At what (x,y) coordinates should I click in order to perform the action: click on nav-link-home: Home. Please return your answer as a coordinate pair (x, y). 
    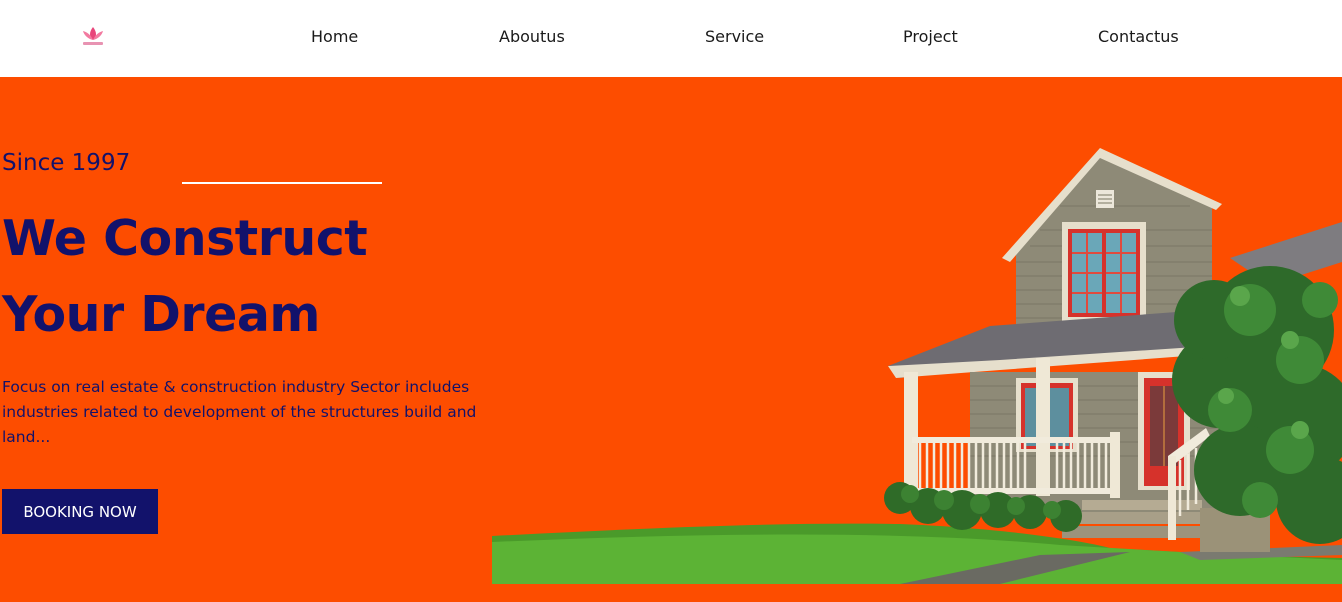
    Looking at the image, I should click on (334, 36).